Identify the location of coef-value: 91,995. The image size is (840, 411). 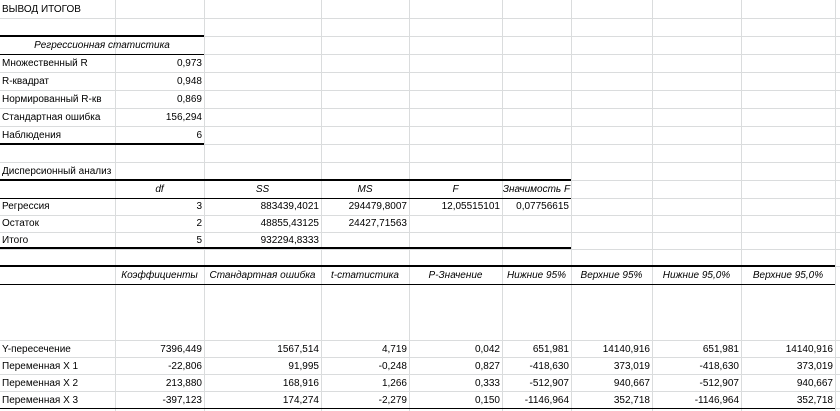
(261, 366).